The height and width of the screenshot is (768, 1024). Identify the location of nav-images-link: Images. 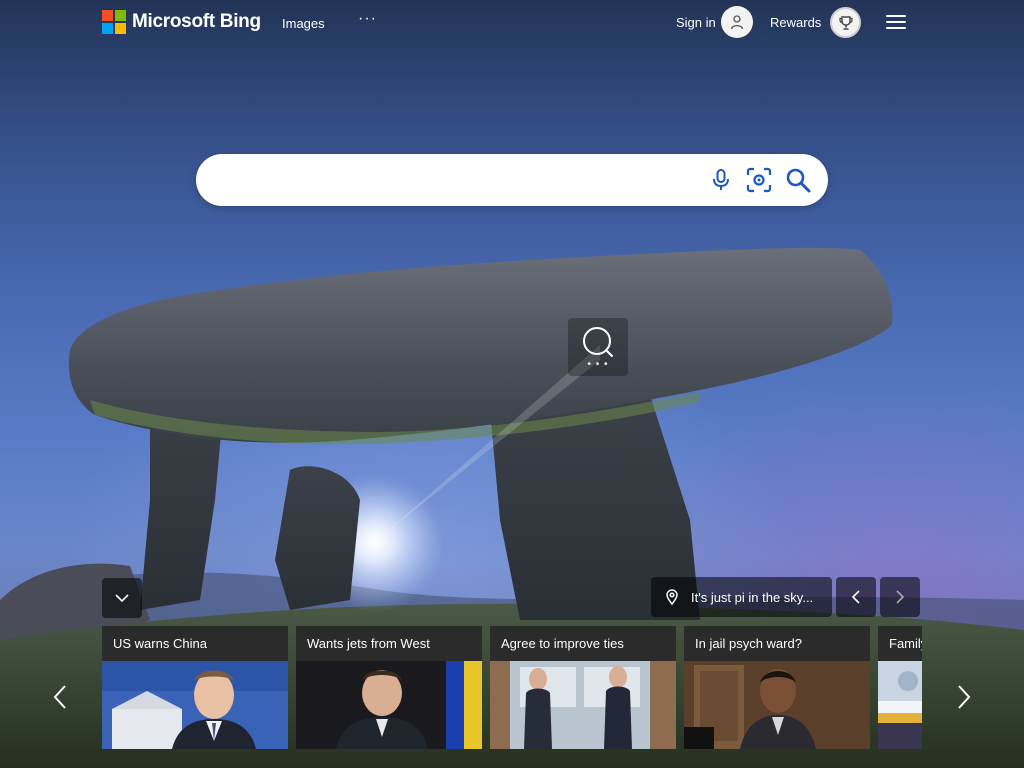
(303, 23).